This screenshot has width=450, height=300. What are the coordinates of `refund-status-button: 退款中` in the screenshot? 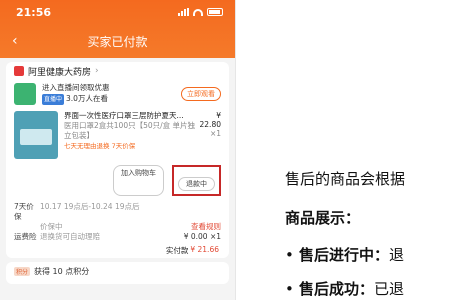 It's located at (196, 184).